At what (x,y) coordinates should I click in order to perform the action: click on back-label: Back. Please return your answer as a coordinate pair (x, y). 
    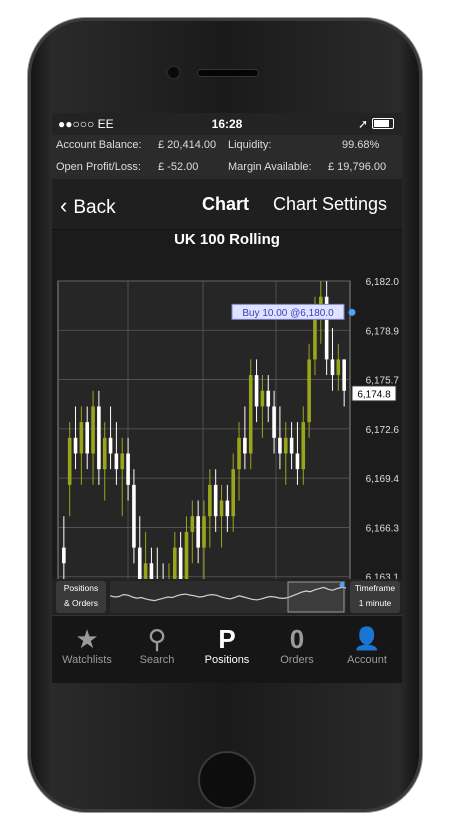
    Looking at the image, I should click on (94, 207).